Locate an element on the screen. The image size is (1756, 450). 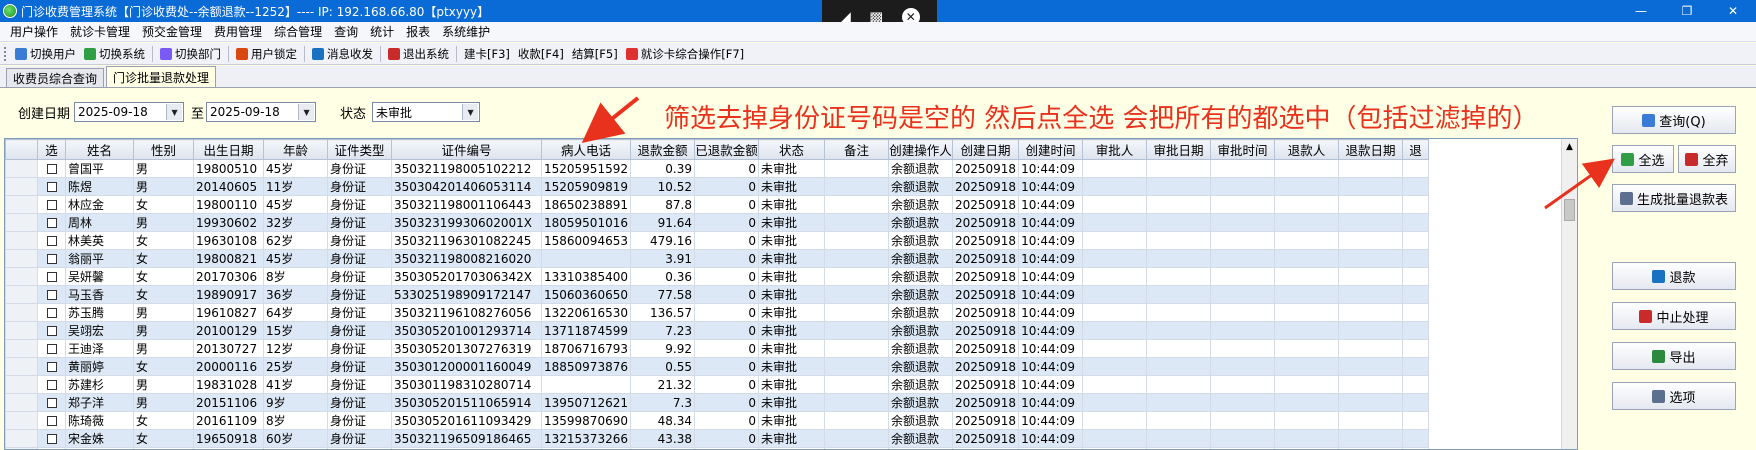
column-header: 年龄 is located at coordinates (295, 149).